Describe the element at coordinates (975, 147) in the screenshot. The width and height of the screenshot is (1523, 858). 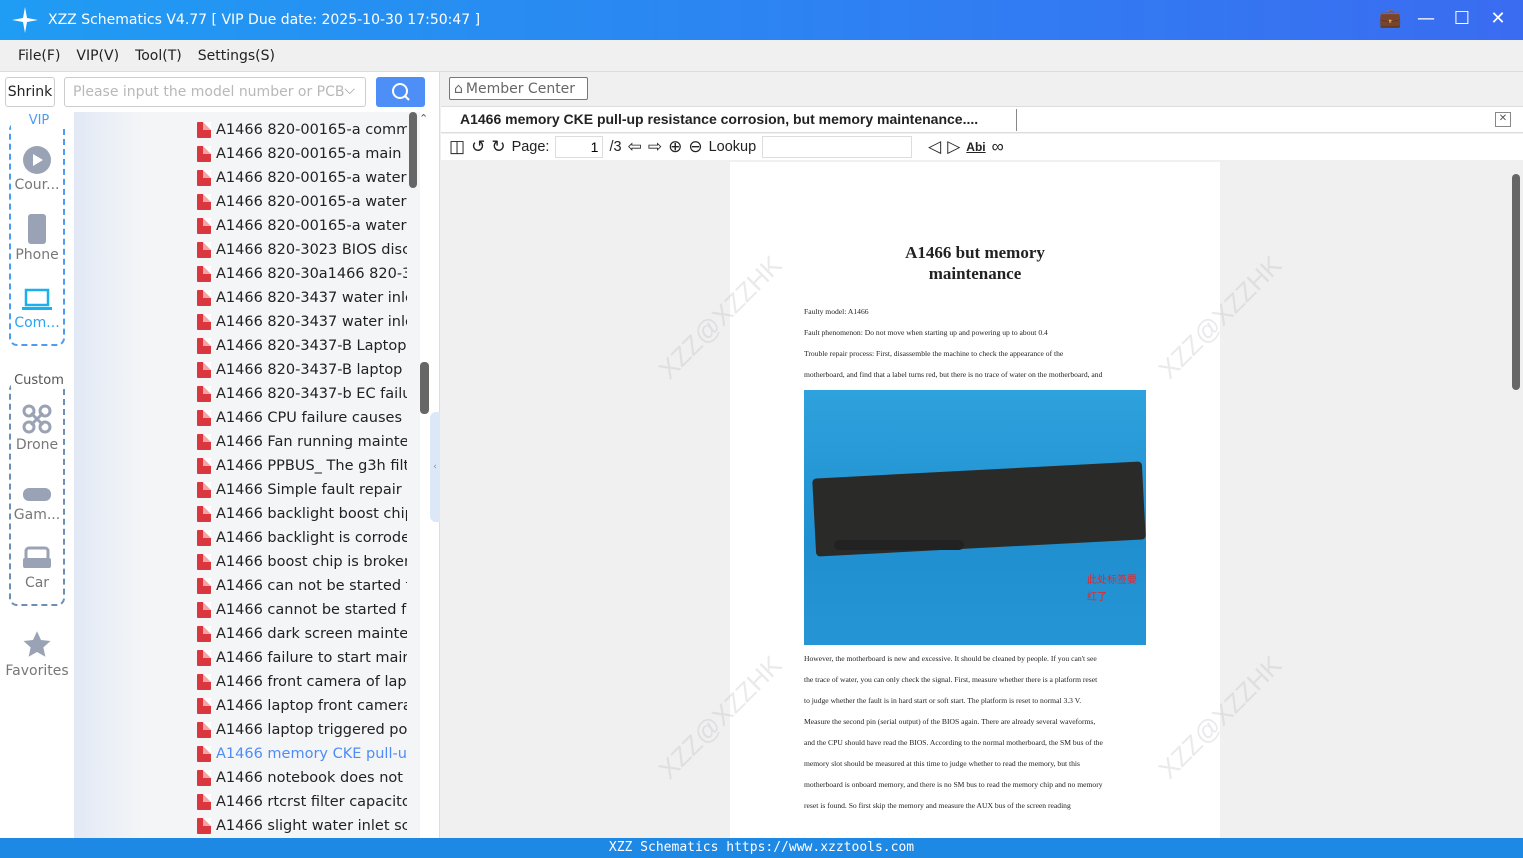
I see `match-case-button: Abi` at that location.